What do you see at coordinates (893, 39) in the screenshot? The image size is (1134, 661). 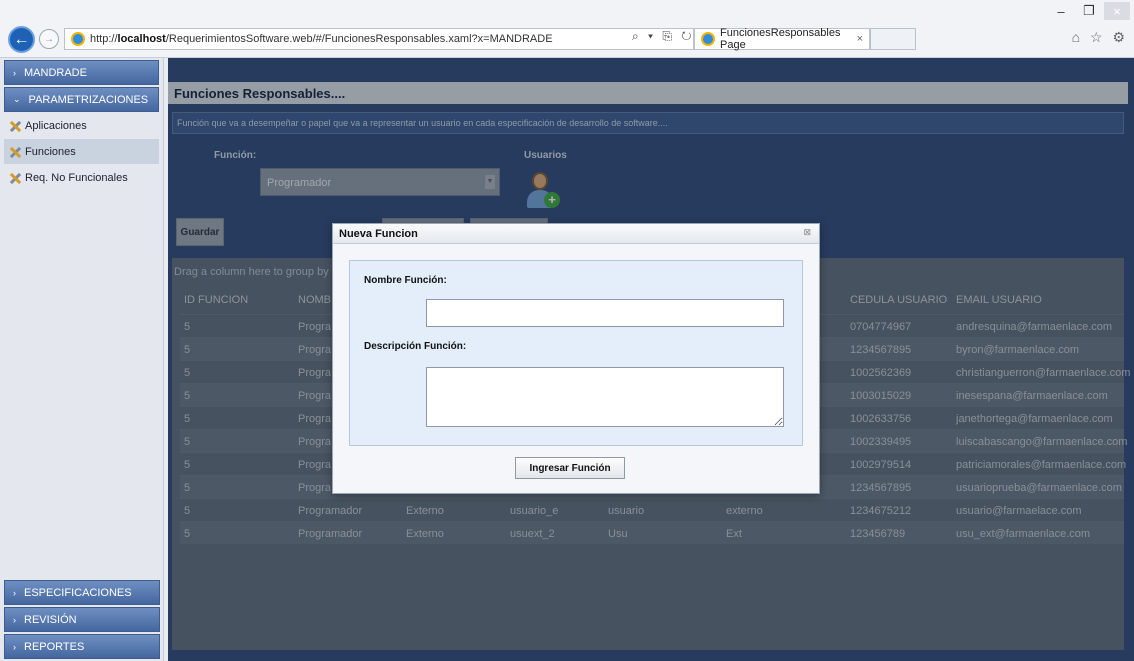 I see `new-tab-button` at bounding box center [893, 39].